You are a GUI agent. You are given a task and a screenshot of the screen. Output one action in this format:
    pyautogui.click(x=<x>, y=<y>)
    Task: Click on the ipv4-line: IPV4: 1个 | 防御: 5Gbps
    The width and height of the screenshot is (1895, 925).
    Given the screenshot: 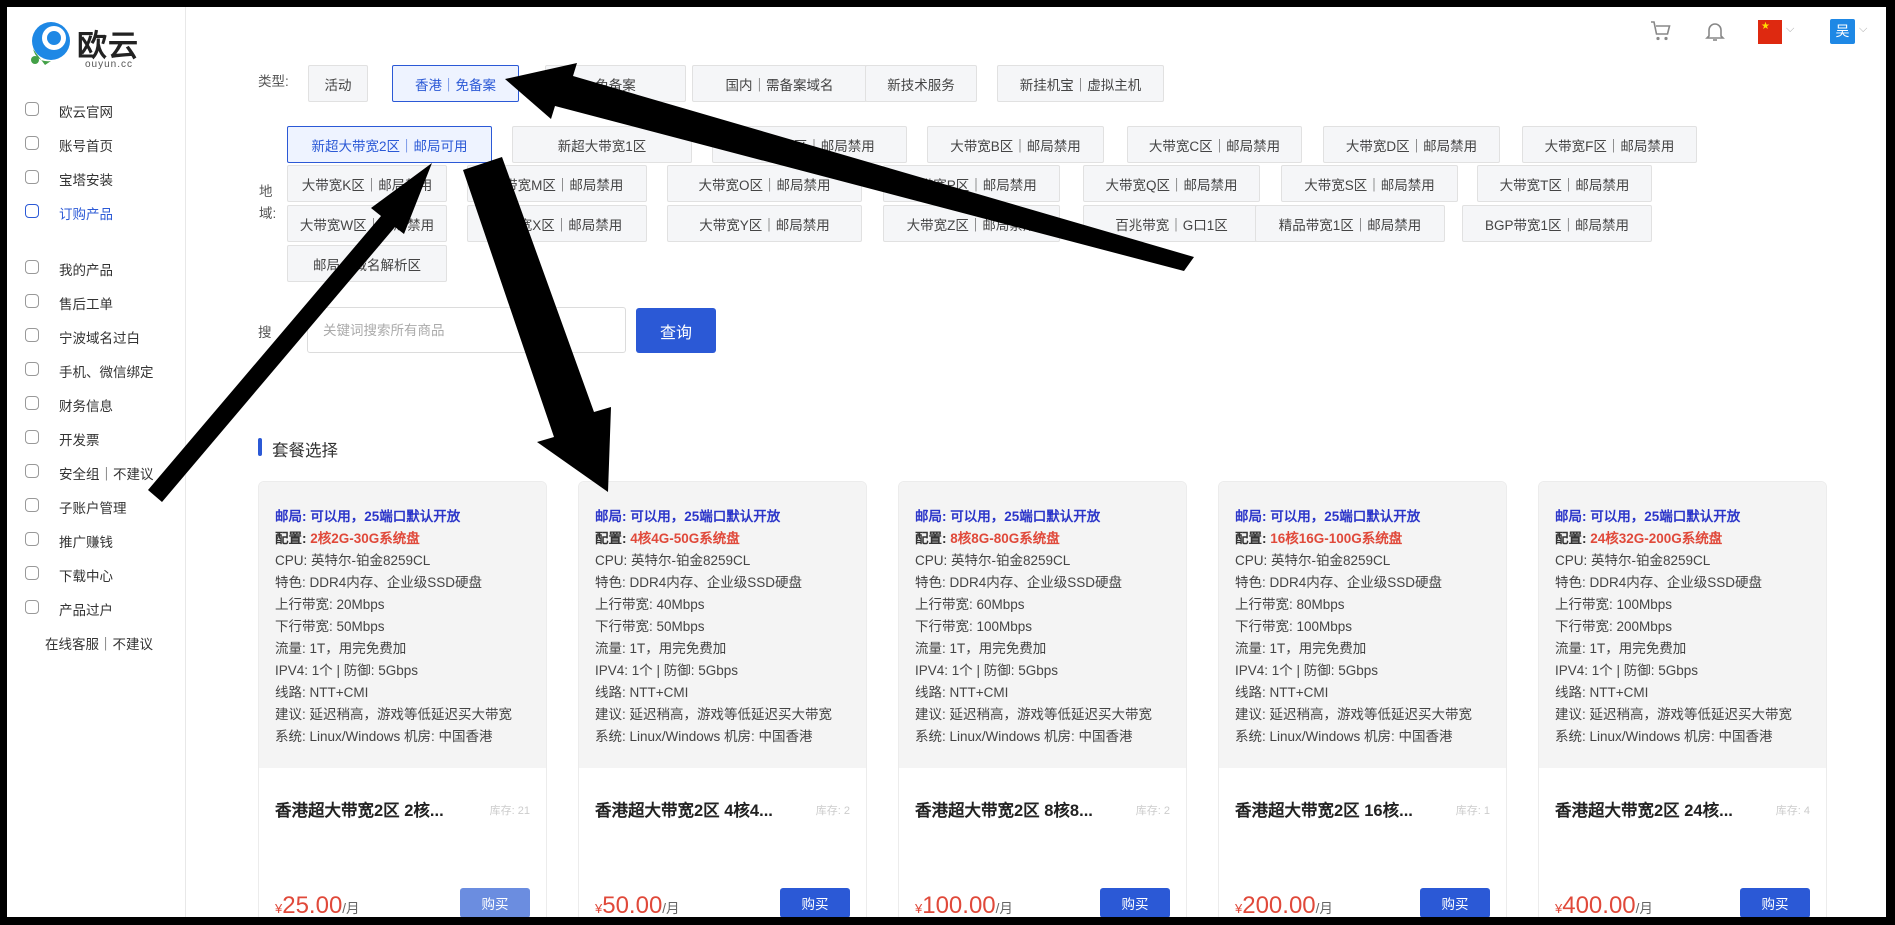 What is the action you would take?
    pyautogui.click(x=667, y=670)
    